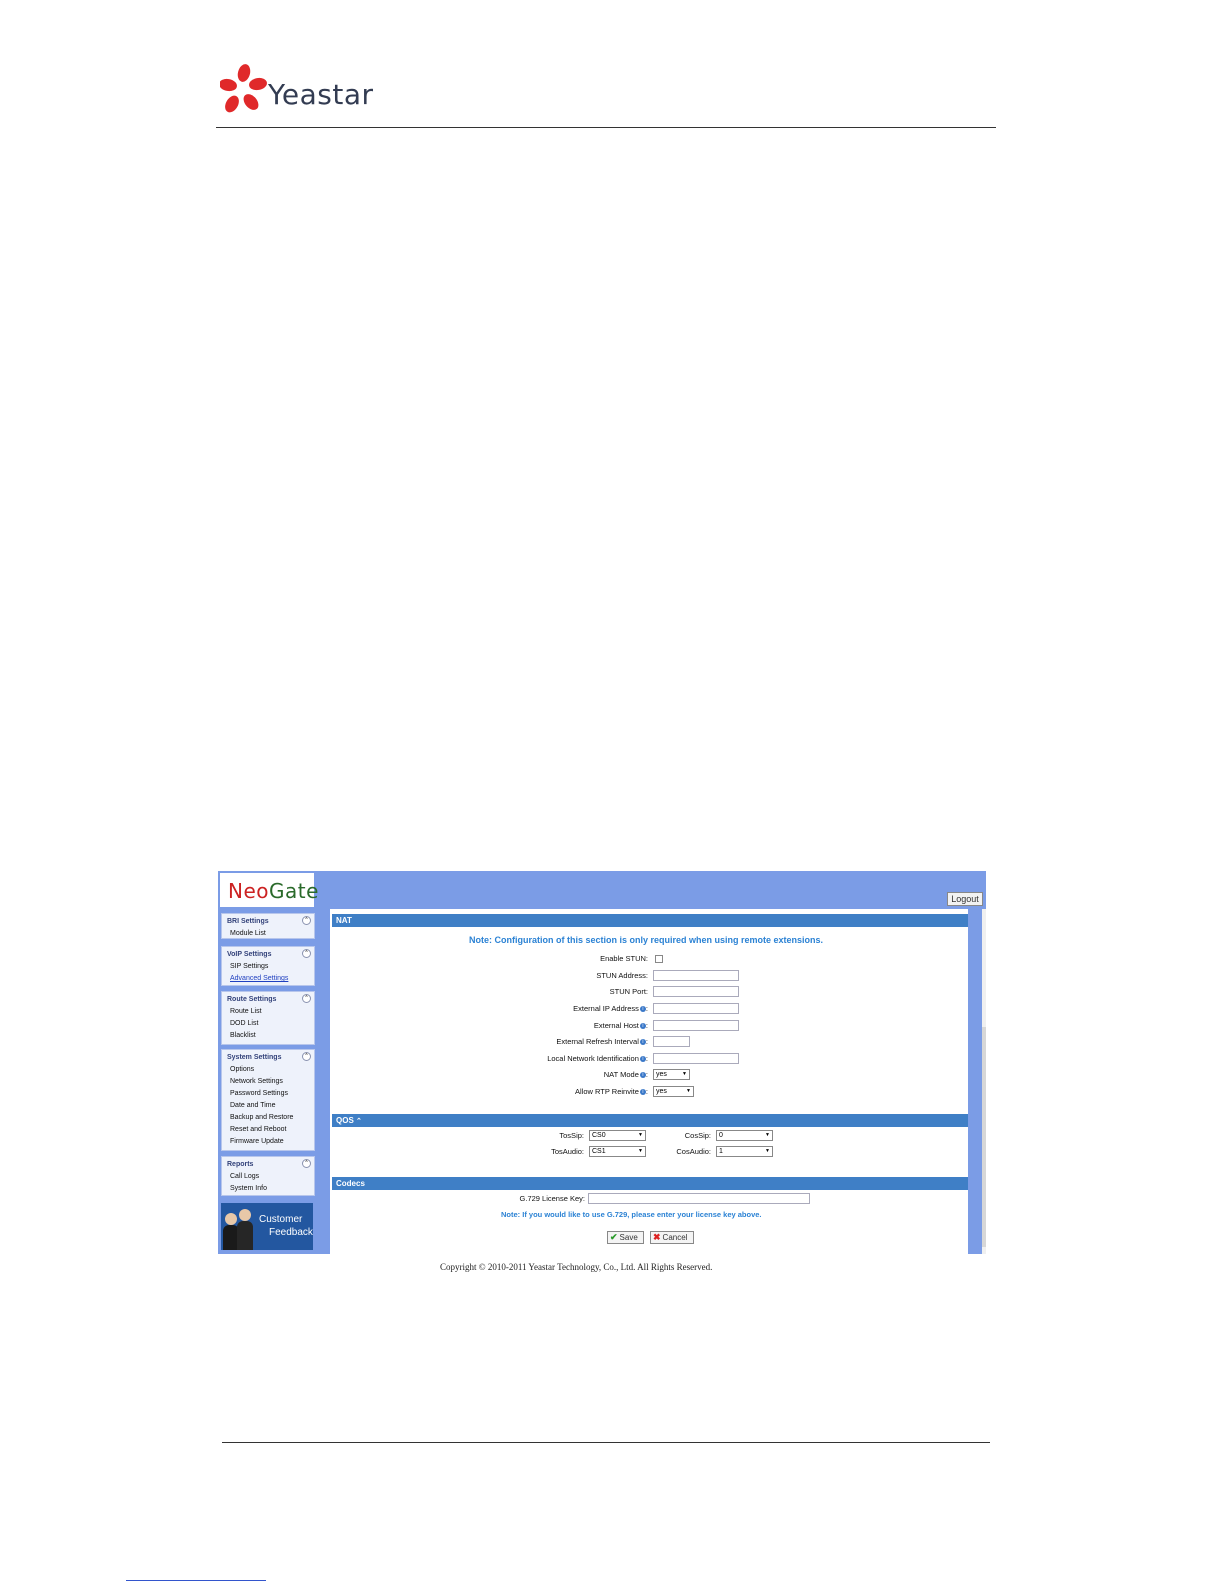 This screenshot has width=1225, height=1585. What do you see at coordinates (614, 1237) in the screenshot?
I see `check-icon: ✔` at bounding box center [614, 1237].